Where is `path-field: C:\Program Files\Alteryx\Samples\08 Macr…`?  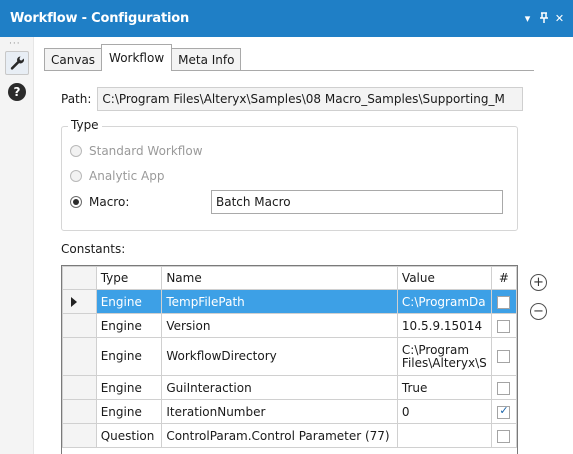 path-field: C:\Program Files\Alteryx\Samples\08 Macr… is located at coordinates (310, 99).